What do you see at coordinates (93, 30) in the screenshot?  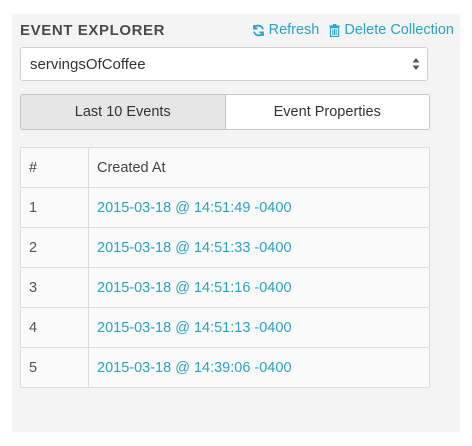 I see `panel-title: EVENT EXPLORER` at bounding box center [93, 30].